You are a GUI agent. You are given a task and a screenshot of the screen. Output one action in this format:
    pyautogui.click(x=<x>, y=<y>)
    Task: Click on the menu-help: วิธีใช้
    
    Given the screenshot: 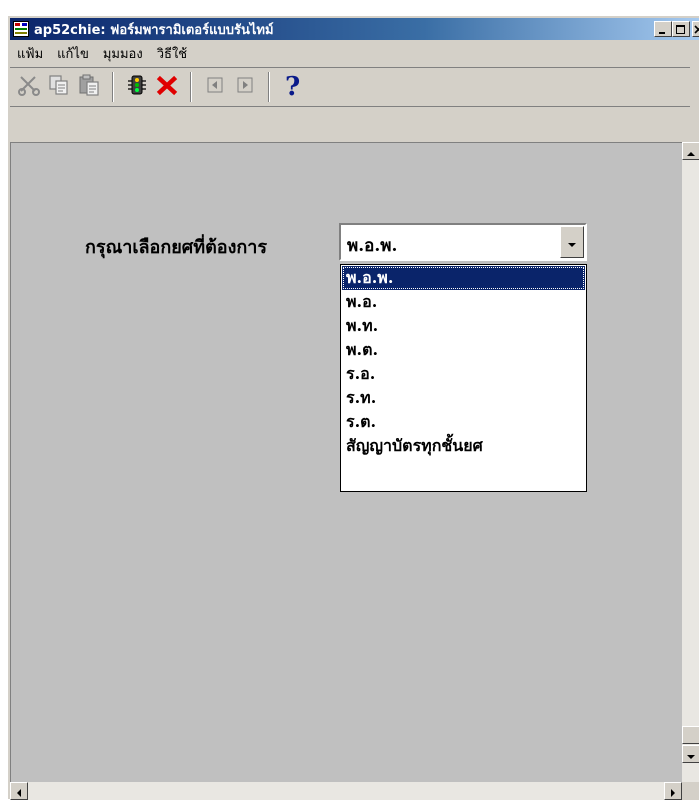 What is the action you would take?
    pyautogui.click(x=172, y=53)
    